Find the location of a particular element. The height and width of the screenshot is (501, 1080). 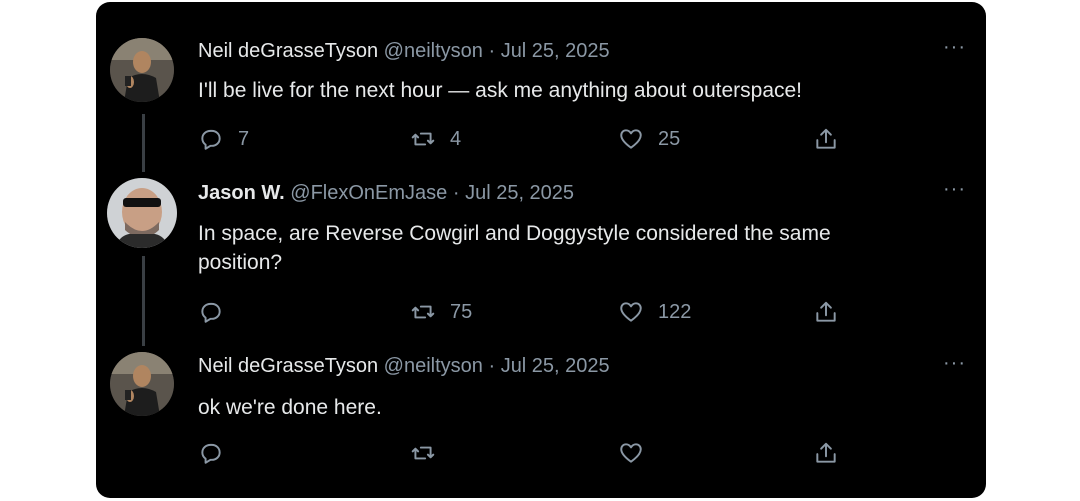

retweet-button: 4 is located at coordinates (435, 139).